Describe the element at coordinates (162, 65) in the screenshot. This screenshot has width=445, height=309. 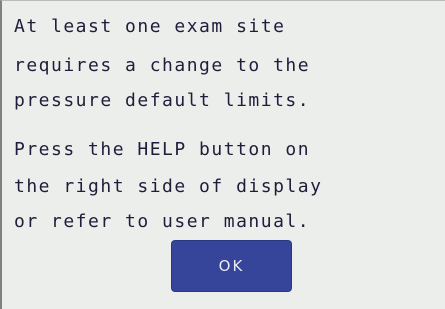
I see `message-line-2: requires a change to the` at that location.